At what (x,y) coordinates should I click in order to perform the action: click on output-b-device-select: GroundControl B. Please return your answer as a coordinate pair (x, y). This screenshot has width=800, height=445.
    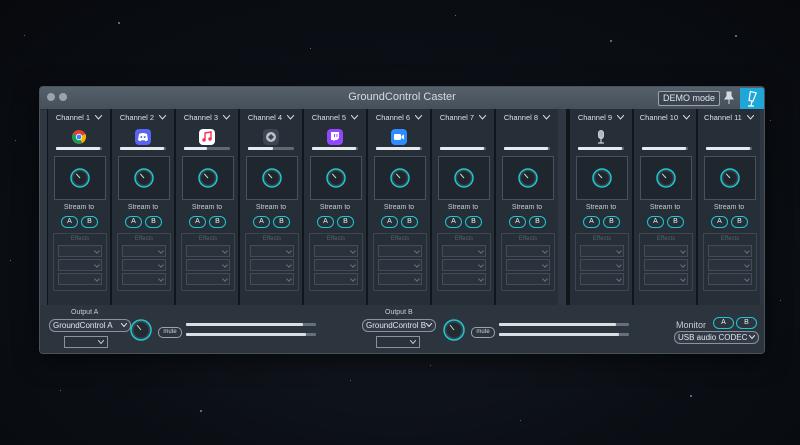
    Looking at the image, I should click on (399, 325).